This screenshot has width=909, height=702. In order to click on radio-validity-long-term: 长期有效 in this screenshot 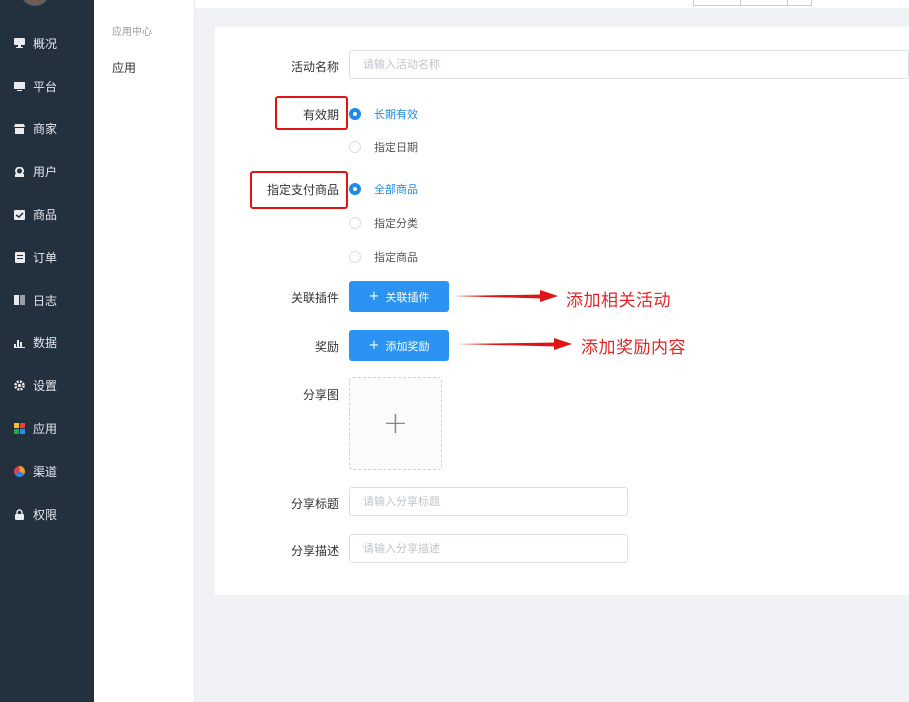, I will do `click(383, 114)`.